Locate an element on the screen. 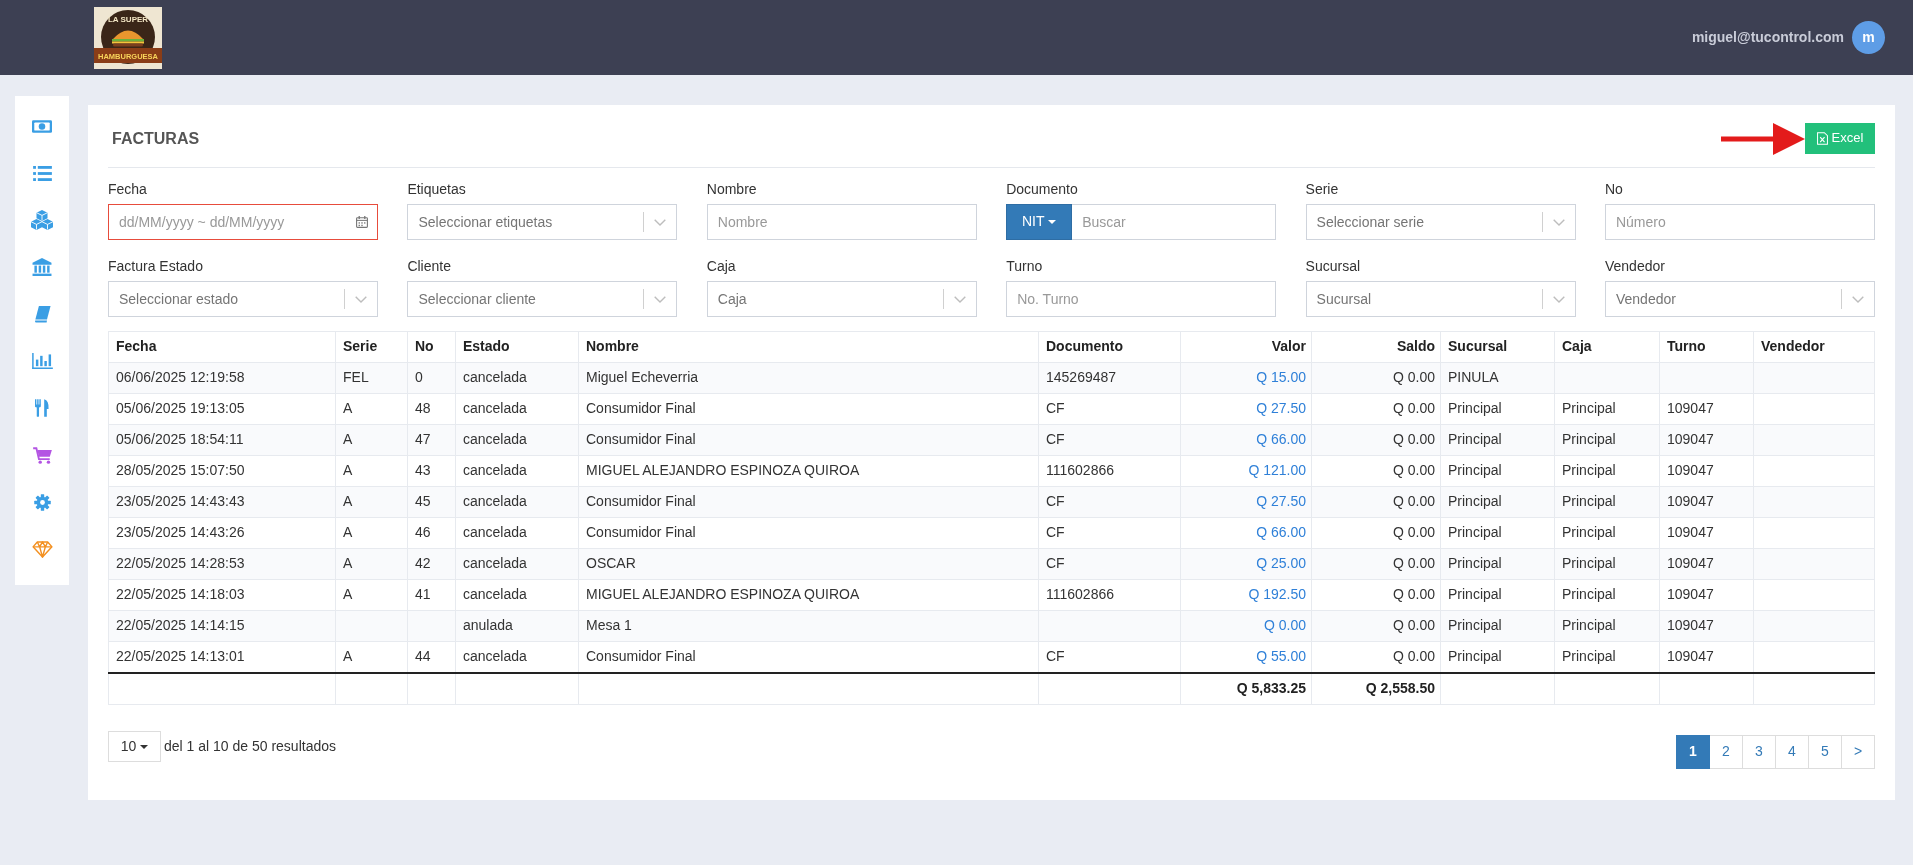 The image size is (1913, 865). total-cell: Q 5,833.25 is located at coordinates (1246, 688).